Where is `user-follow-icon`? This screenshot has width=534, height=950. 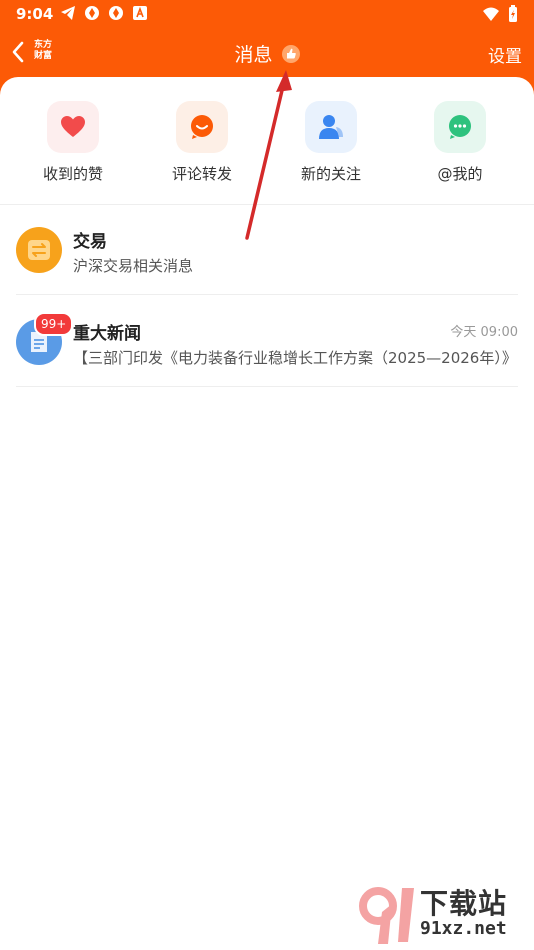
user-follow-icon is located at coordinates (331, 127).